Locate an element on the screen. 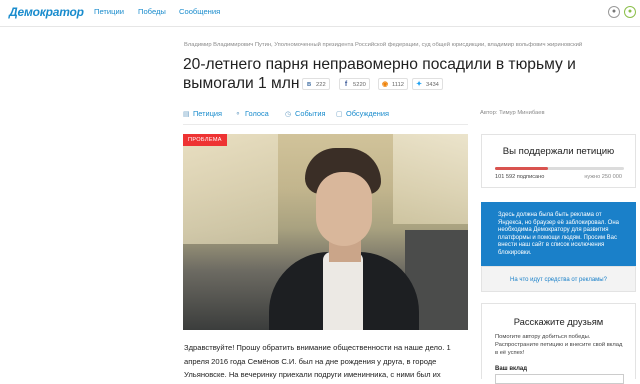  tabs-divider is located at coordinates (325, 124).